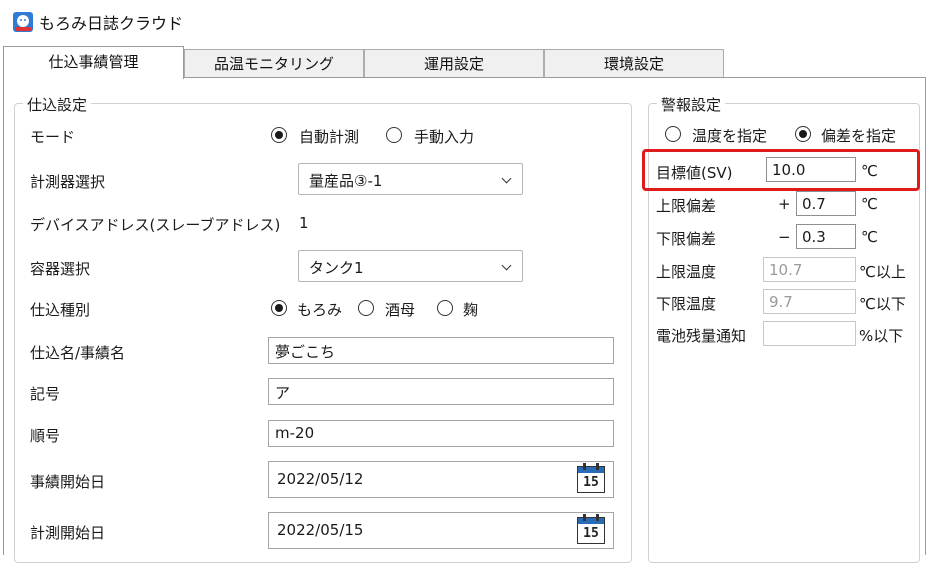 This screenshot has height=563, width=929. Describe the element at coordinates (441, 479) in the screenshot. I see `record-start-date-picker: 2022/05/12 15` at that location.